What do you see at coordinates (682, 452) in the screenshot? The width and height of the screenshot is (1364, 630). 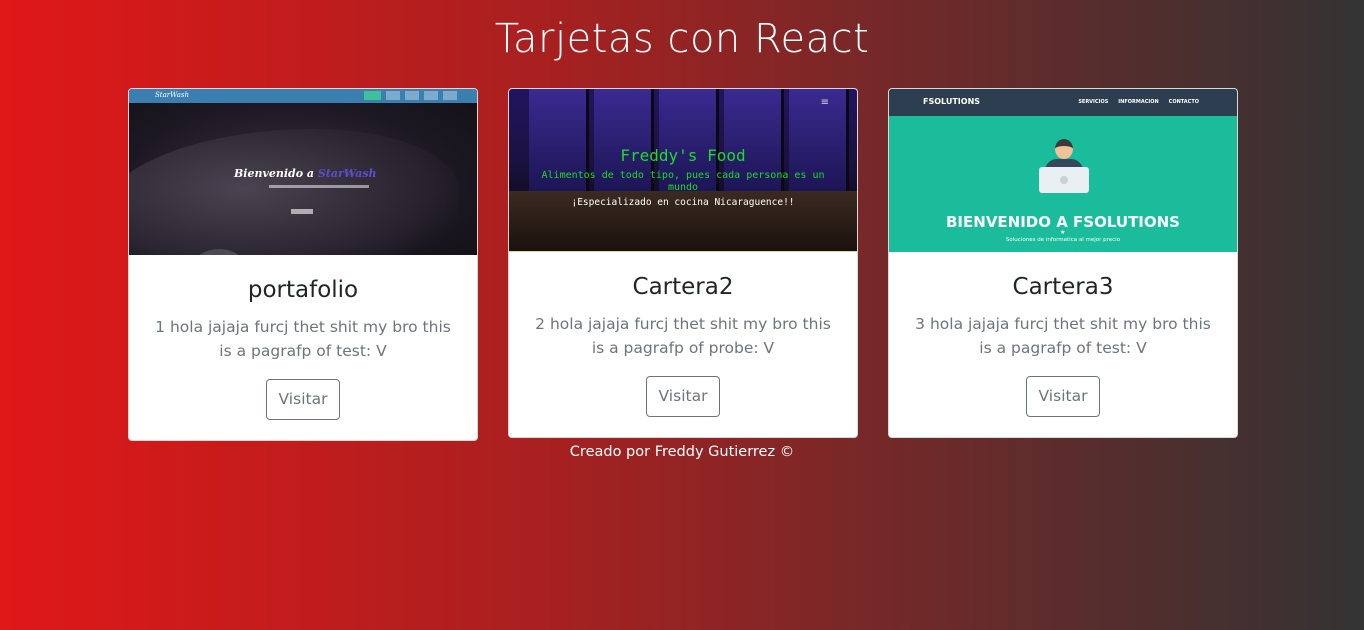 I see `footer-credit: Creado por Freddy Gutierrez ©` at bounding box center [682, 452].